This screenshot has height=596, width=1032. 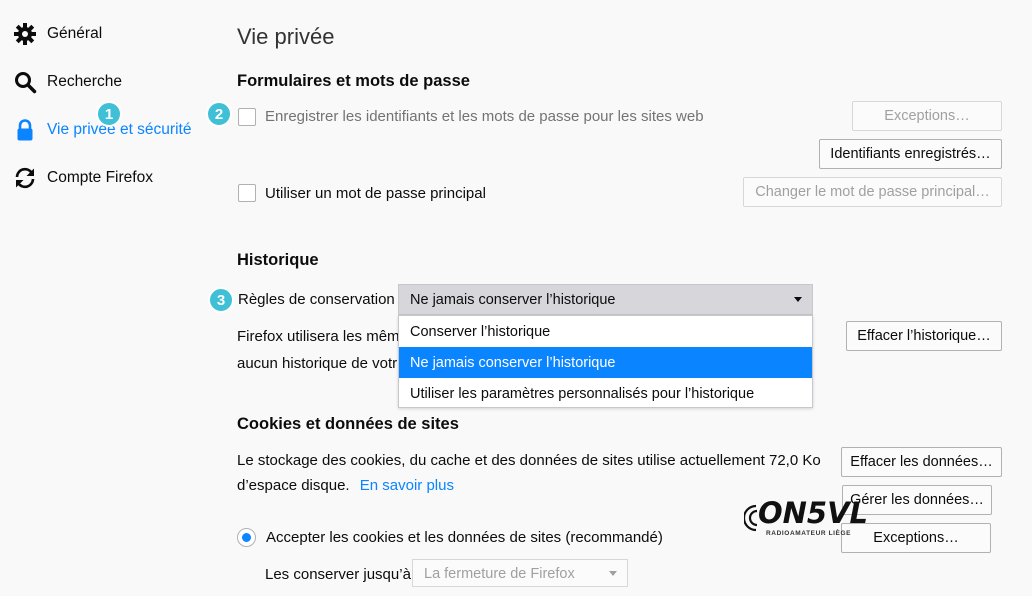 What do you see at coordinates (813, 513) in the screenshot?
I see `watermark-main: ON5VL` at bounding box center [813, 513].